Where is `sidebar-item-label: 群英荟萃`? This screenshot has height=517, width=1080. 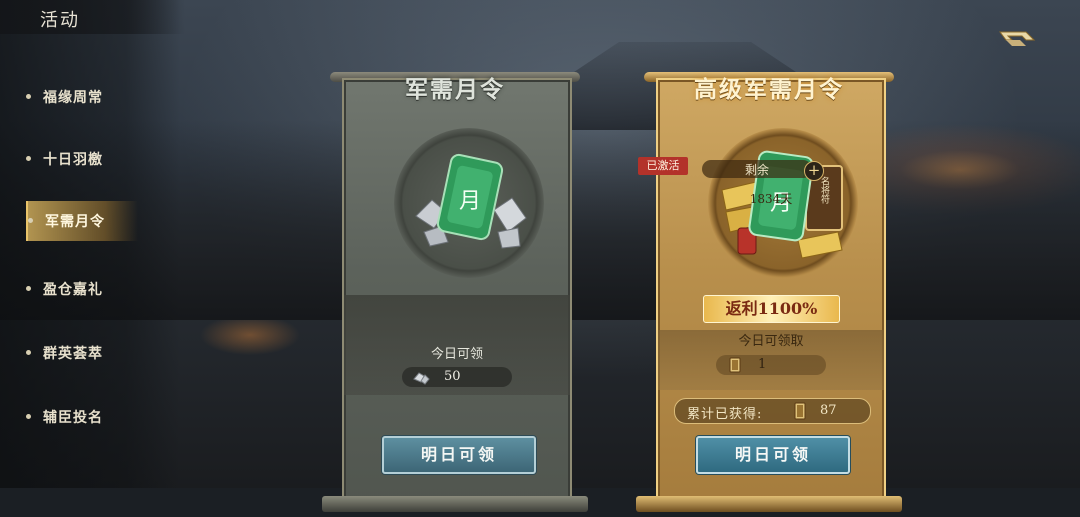
sidebar-item-label: 群英荟萃 is located at coordinates (73, 354).